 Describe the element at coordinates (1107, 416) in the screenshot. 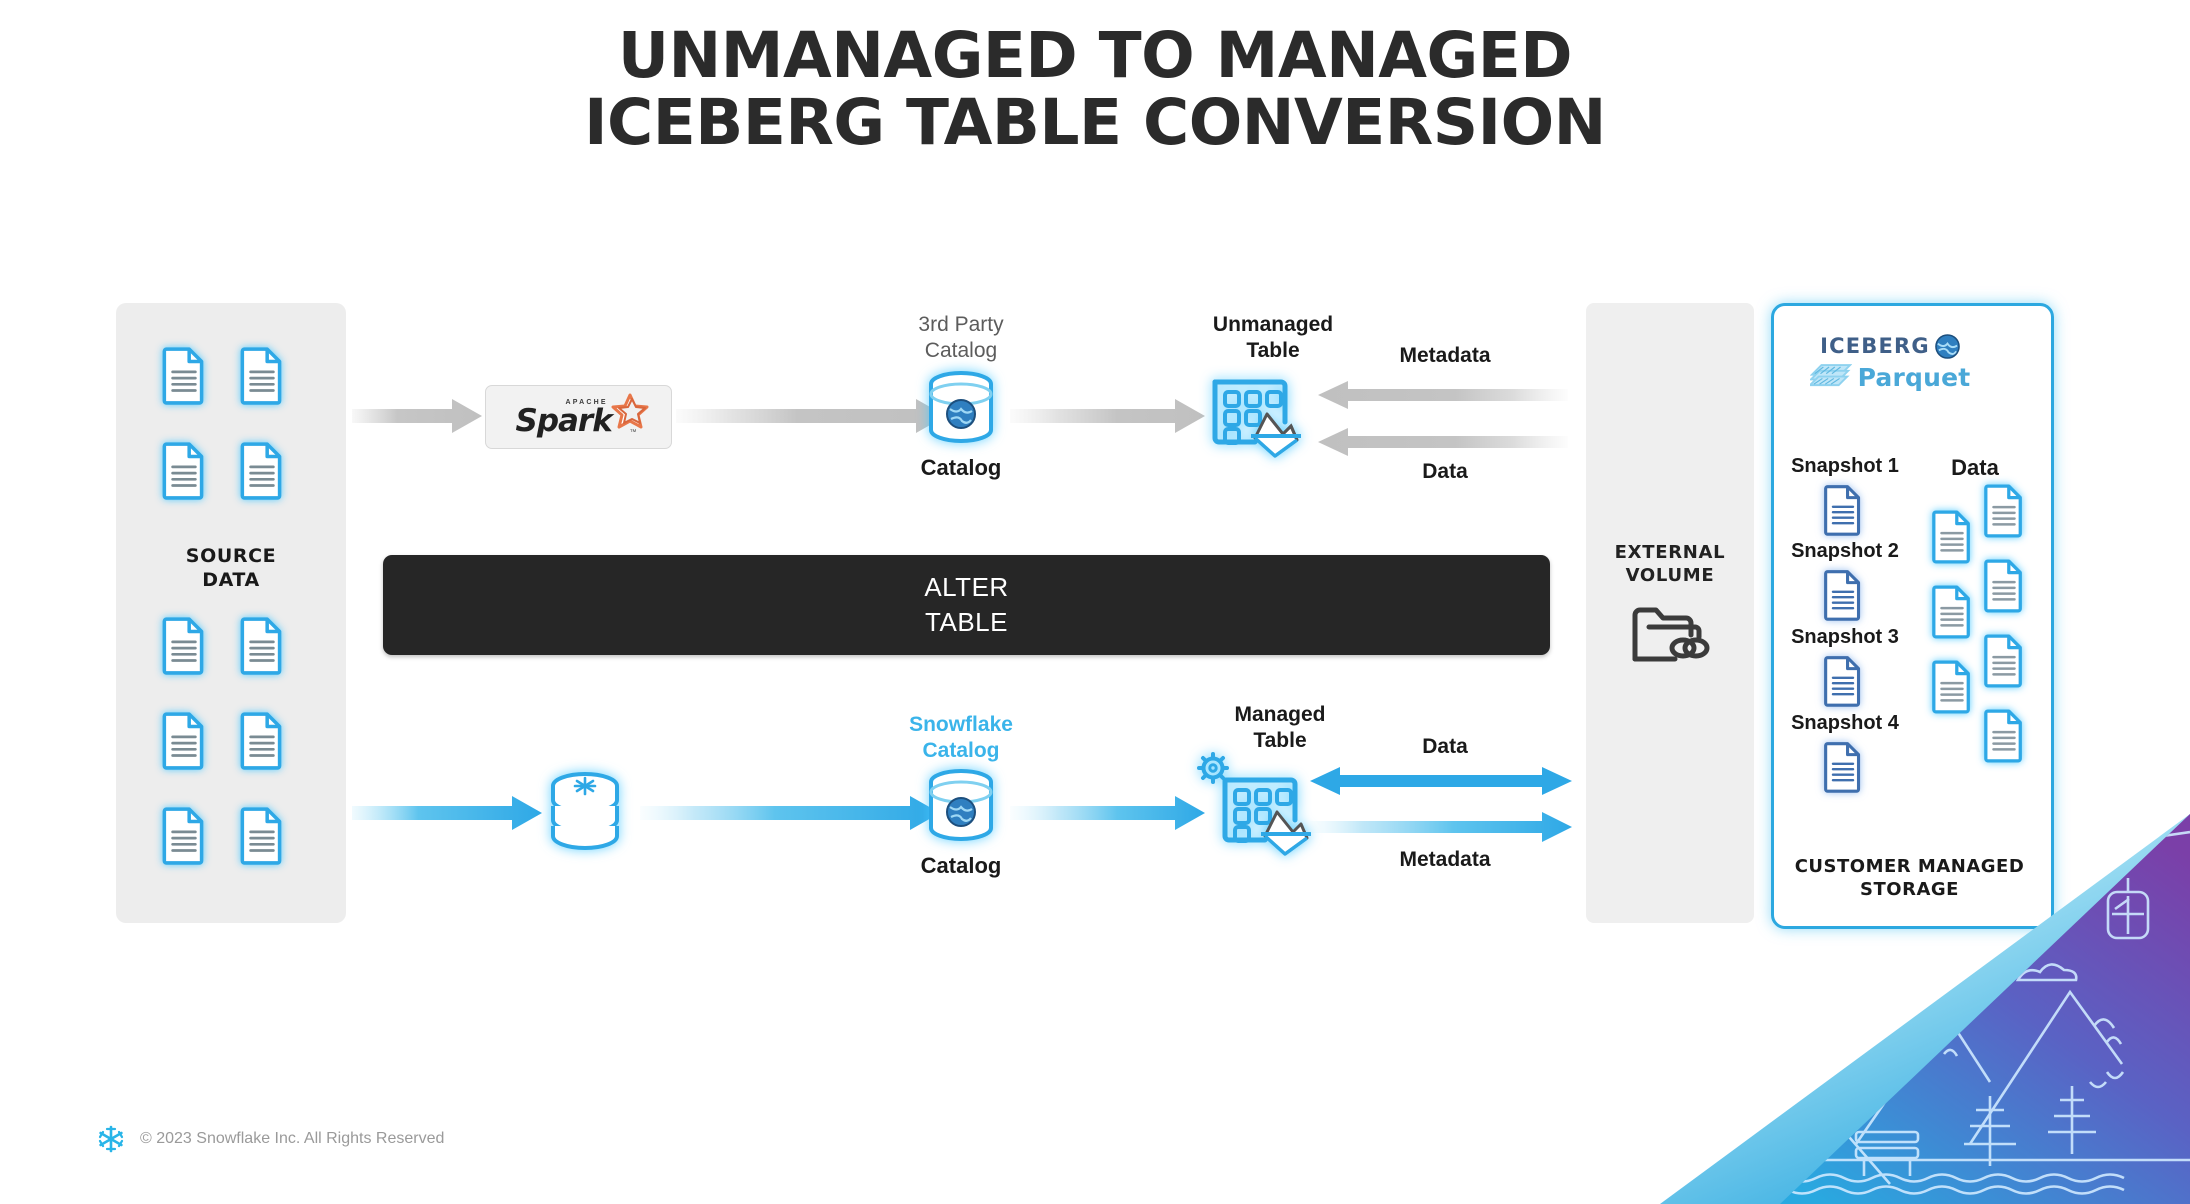

I see `arrow-catalog-to-unmanaged-table` at that location.